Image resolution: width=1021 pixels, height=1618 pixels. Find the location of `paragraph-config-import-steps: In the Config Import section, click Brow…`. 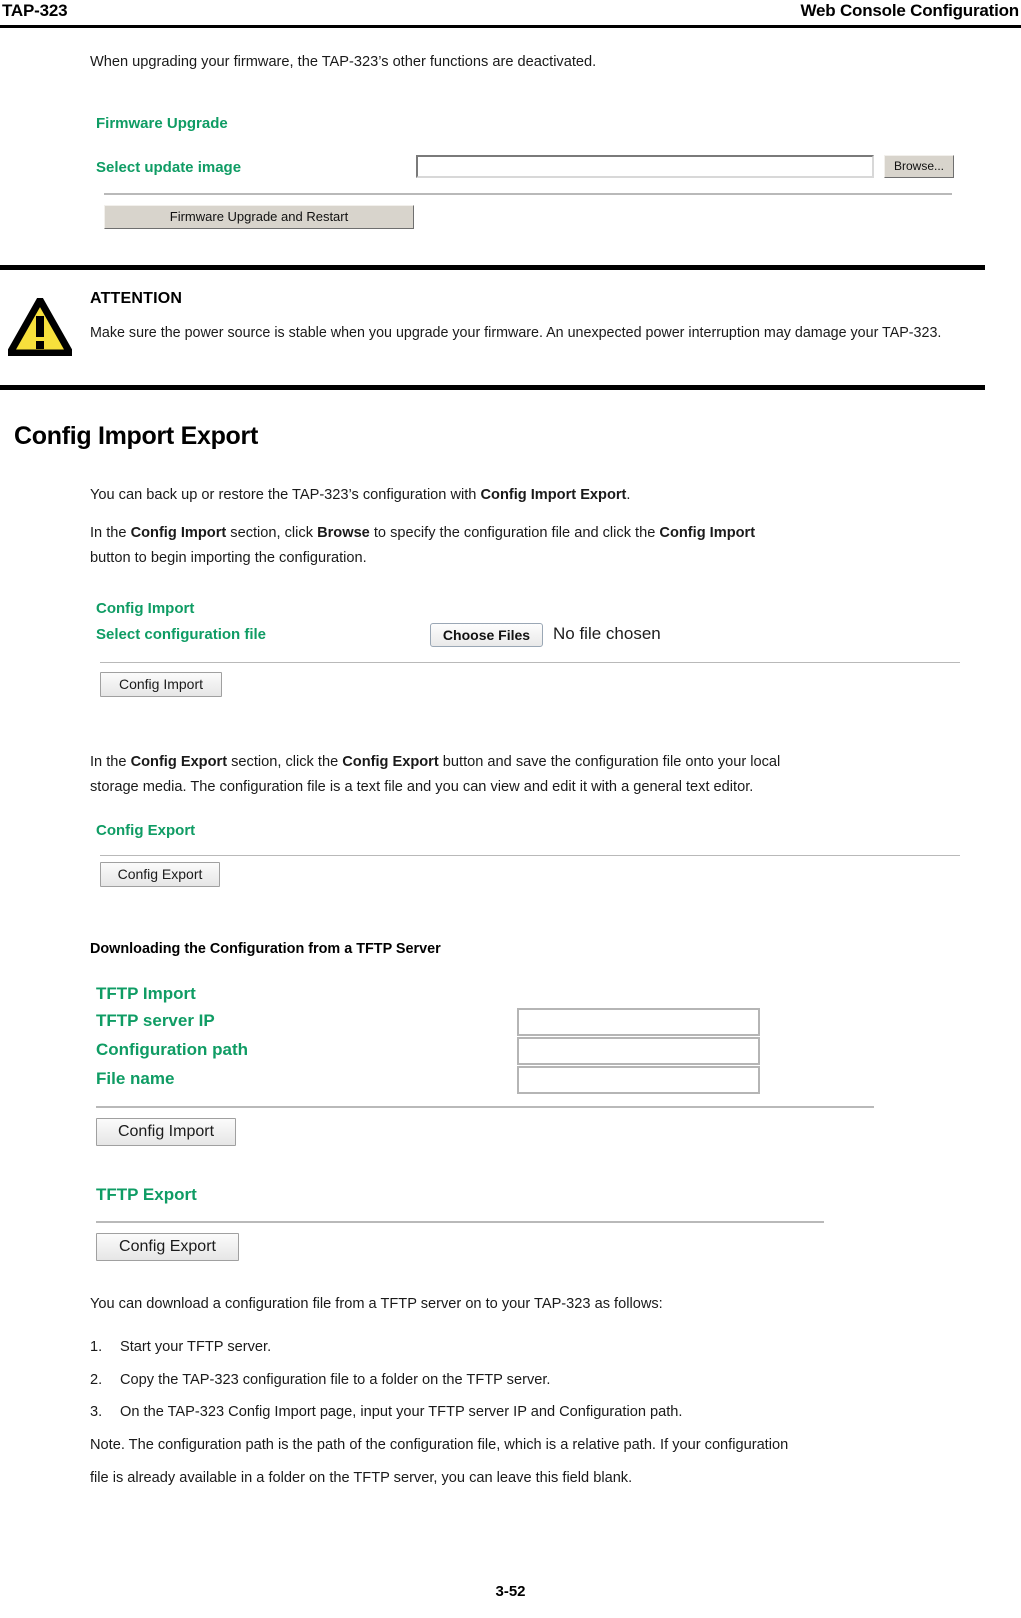

paragraph-config-import-steps: In the Config Import section, click Brow… is located at coordinates (535, 546).